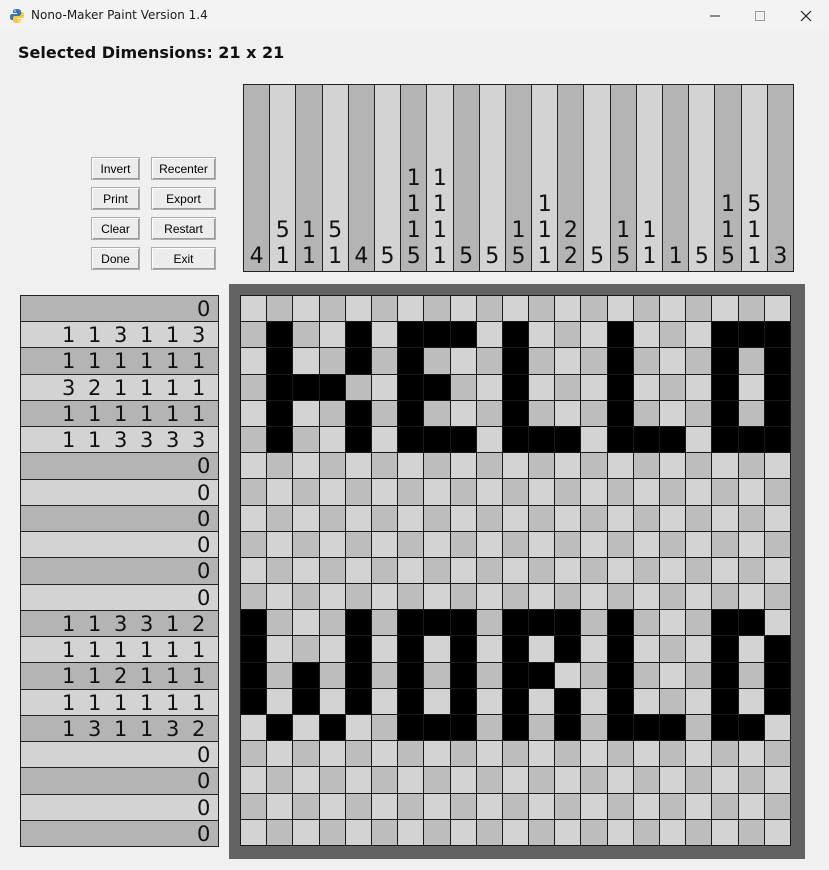 The height and width of the screenshot is (870, 829). What do you see at coordinates (183, 228) in the screenshot?
I see `restart-button: Restart` at bounding box center [183, 228].